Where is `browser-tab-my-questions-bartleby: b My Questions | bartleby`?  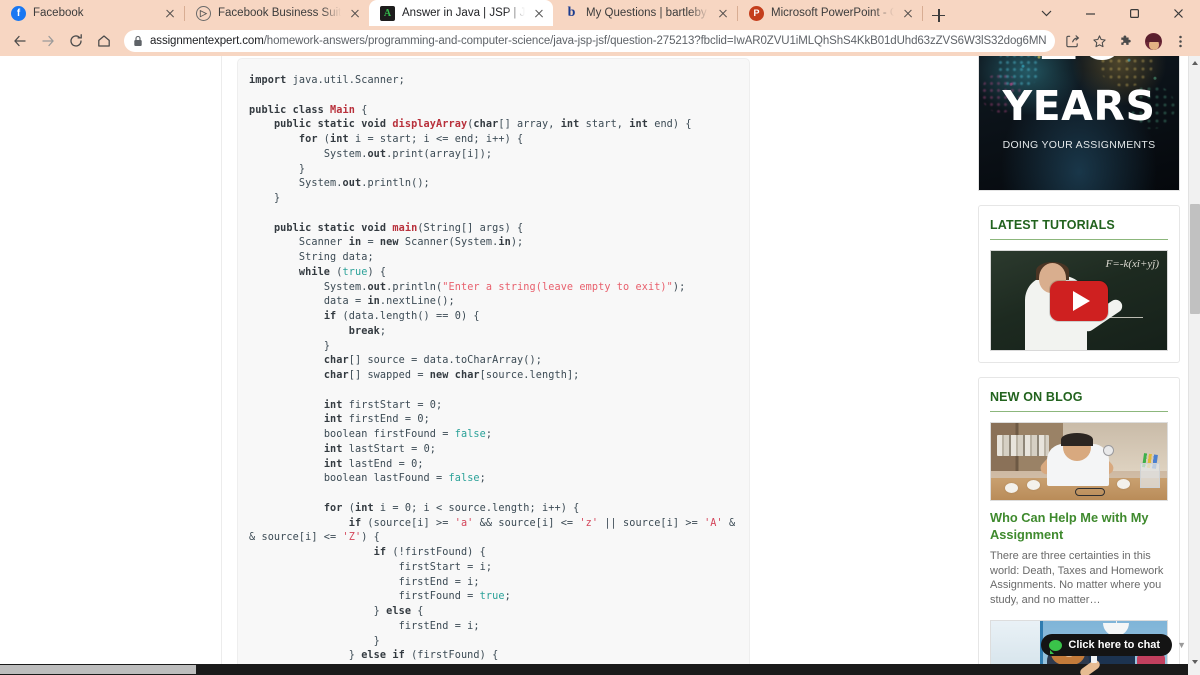 browser-tab-my-questions-bartleby: b My Questions | bartleby is located at coordinates (645, 13).